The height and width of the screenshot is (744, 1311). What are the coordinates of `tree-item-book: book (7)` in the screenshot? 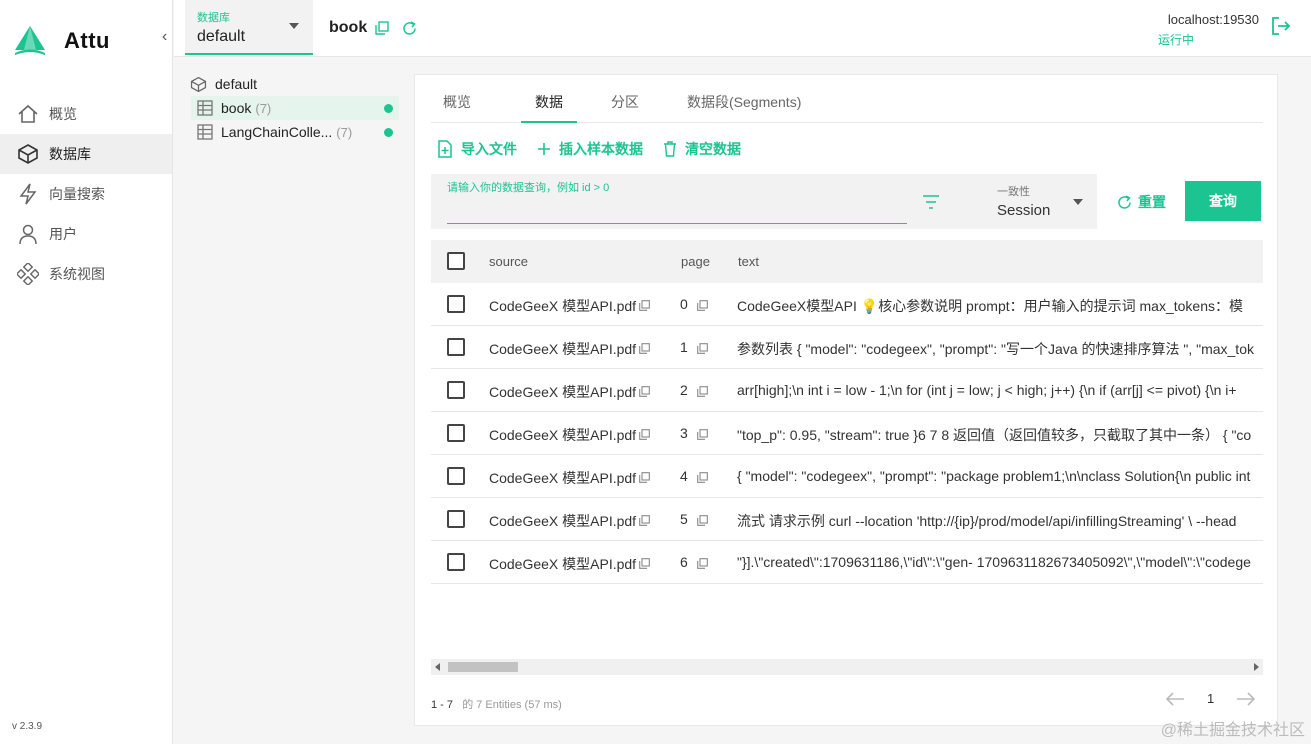 It's located at (295, 108).